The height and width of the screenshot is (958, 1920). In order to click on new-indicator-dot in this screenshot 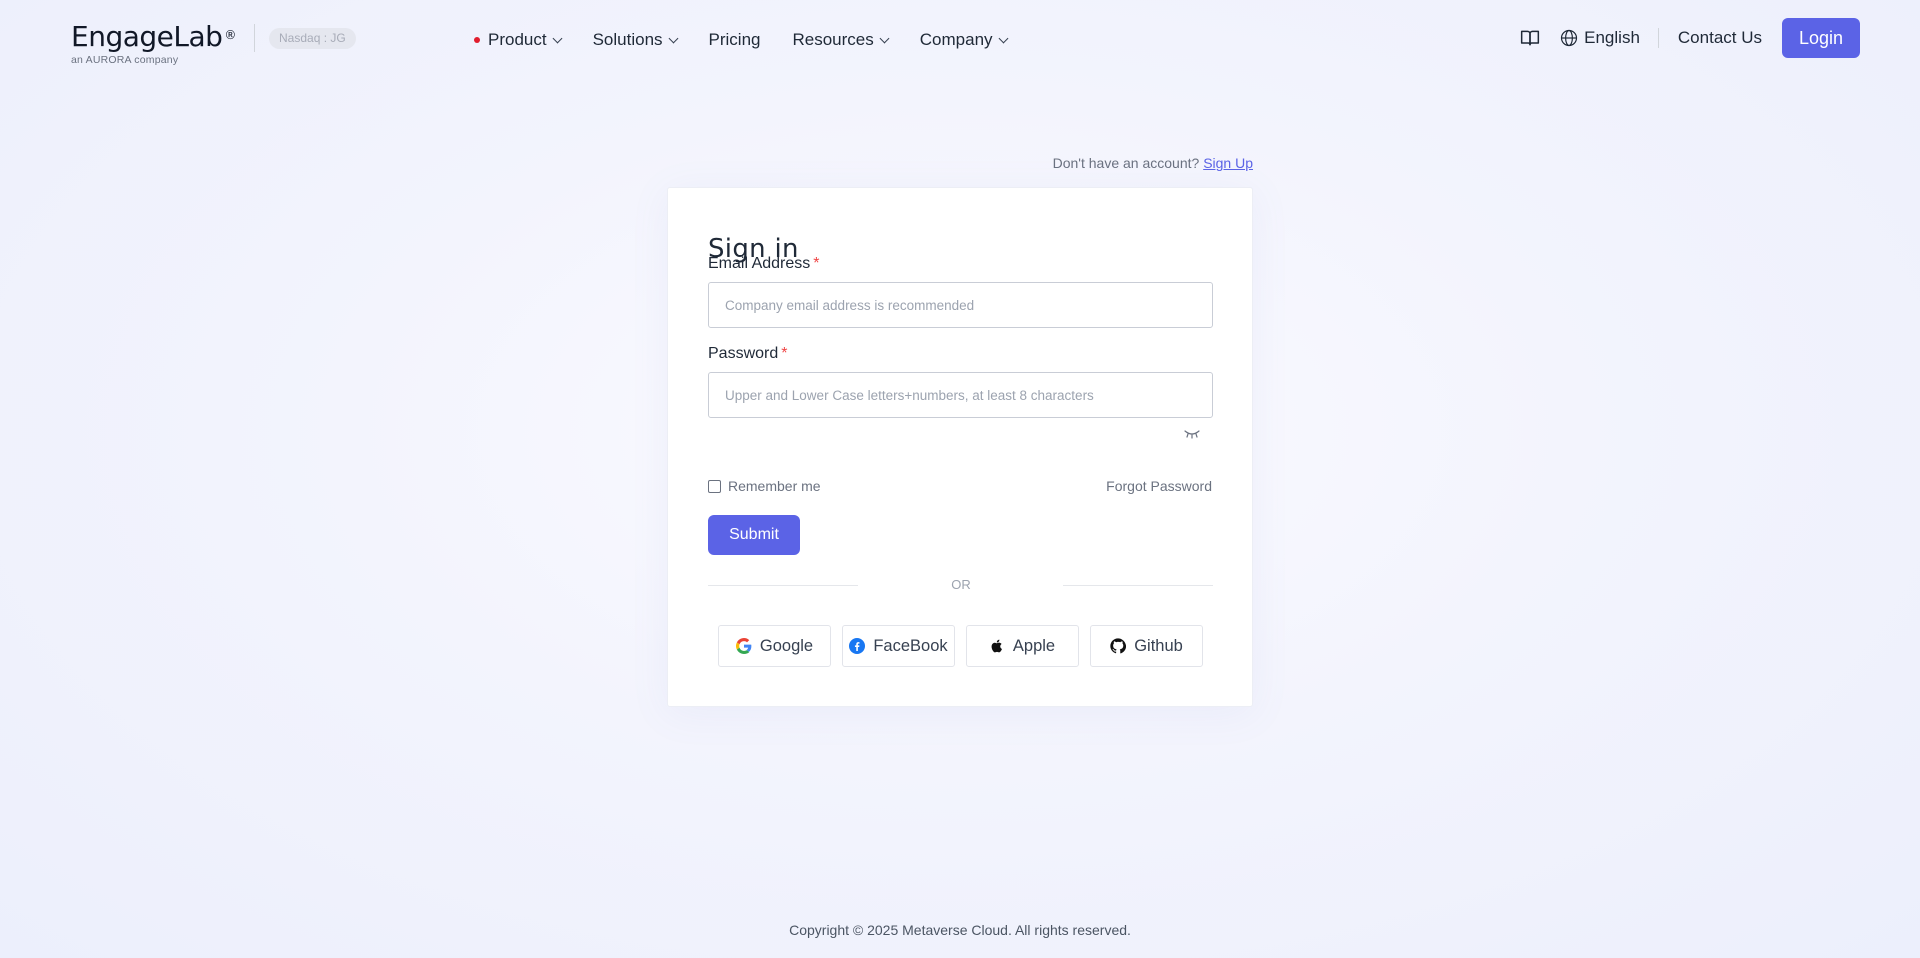, I will do `click(477, 40)`.